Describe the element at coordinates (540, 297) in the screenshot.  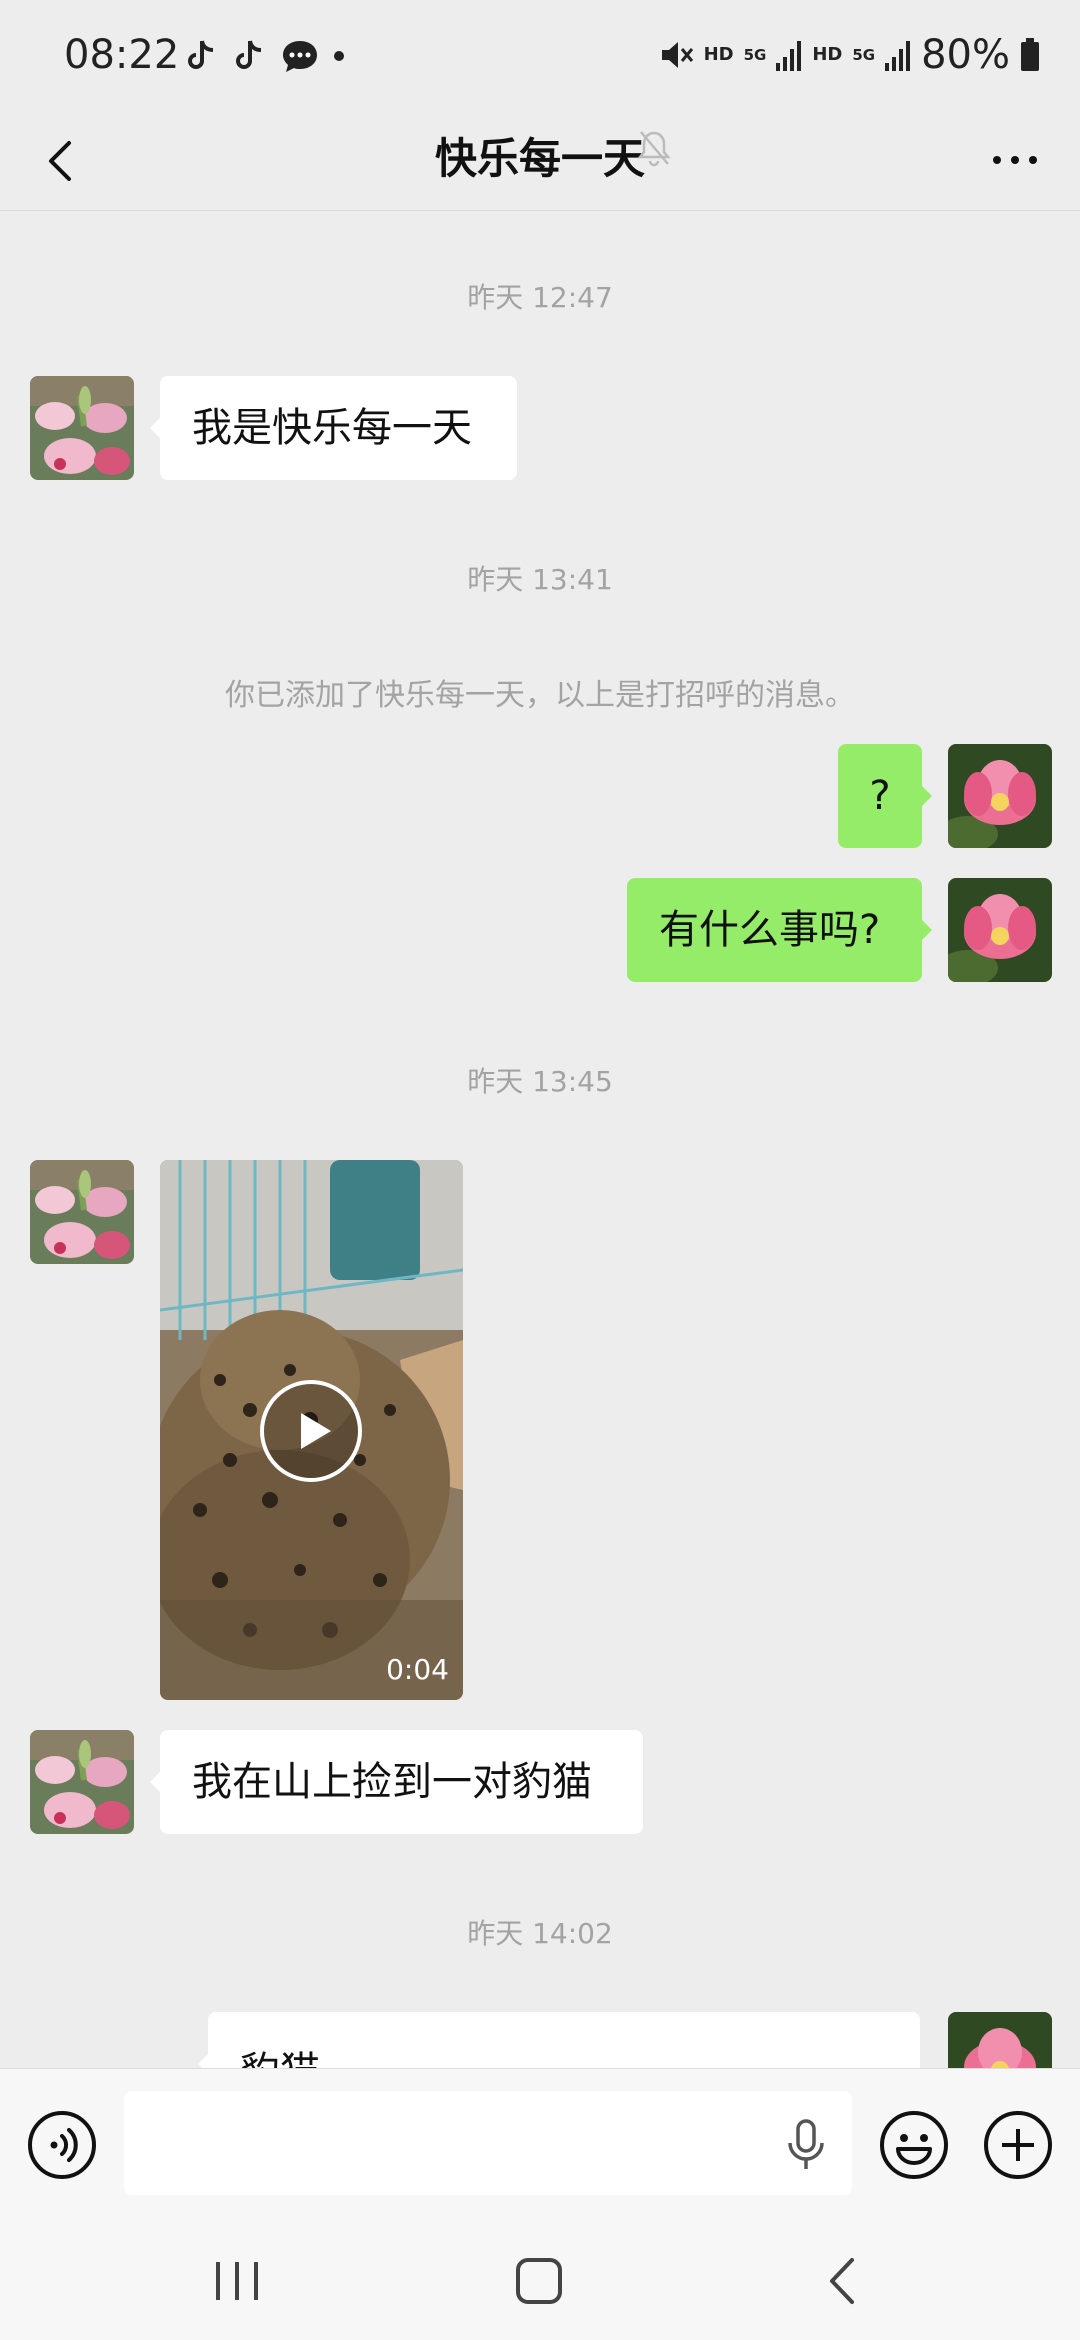
I see `timestamp: 昨天 12:47` at that location.